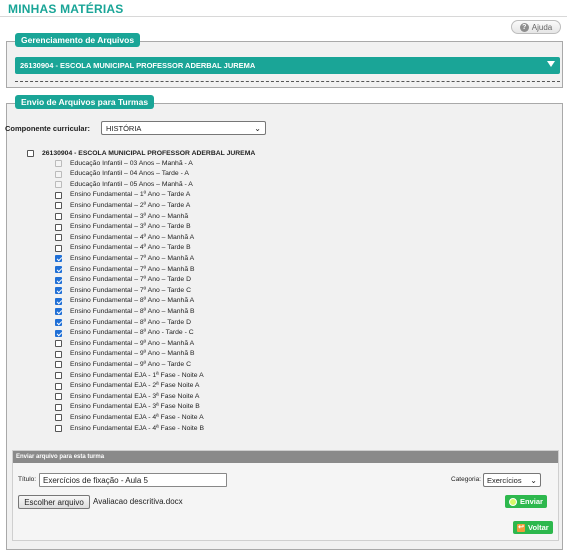  What do you see at coordinates (85, 102) in the screenshot?
I see `send-panel-legend: Envio de Arquivos para Turmas` at bounding box center [85, 102].